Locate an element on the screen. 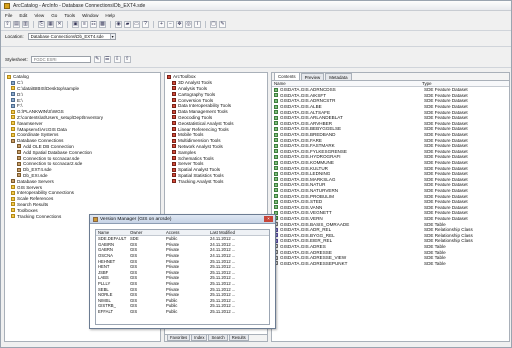  table-row: GISDATA.GIS.ADRNCDSS SDE Feature Dataset is located at coordinates (391, 90).